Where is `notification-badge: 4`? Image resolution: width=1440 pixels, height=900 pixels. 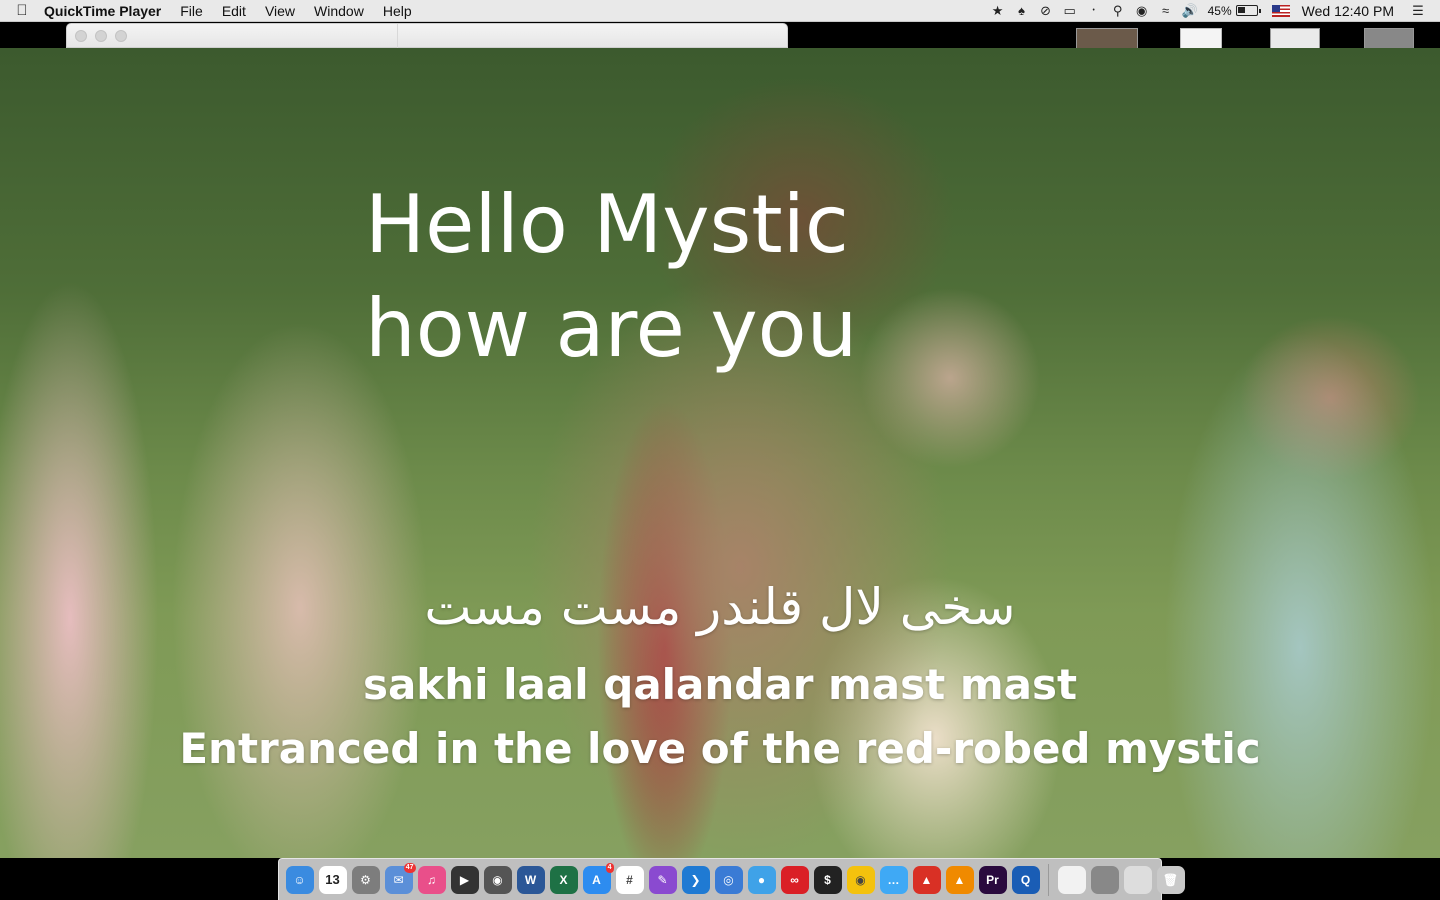 notification-badge: 4 is located at coordinates (609, 867).